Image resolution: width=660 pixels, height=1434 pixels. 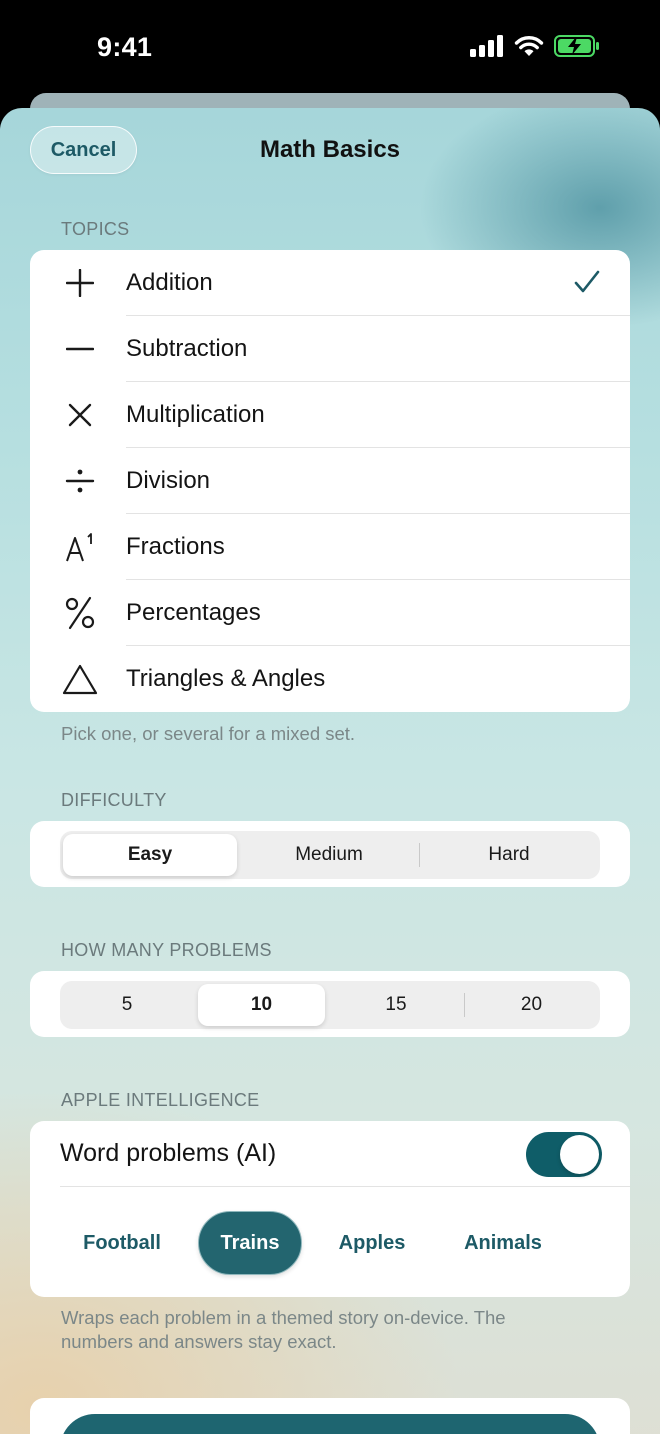 I want to click on topic-row-percentages: Percentages, so click(x=330, y=613).